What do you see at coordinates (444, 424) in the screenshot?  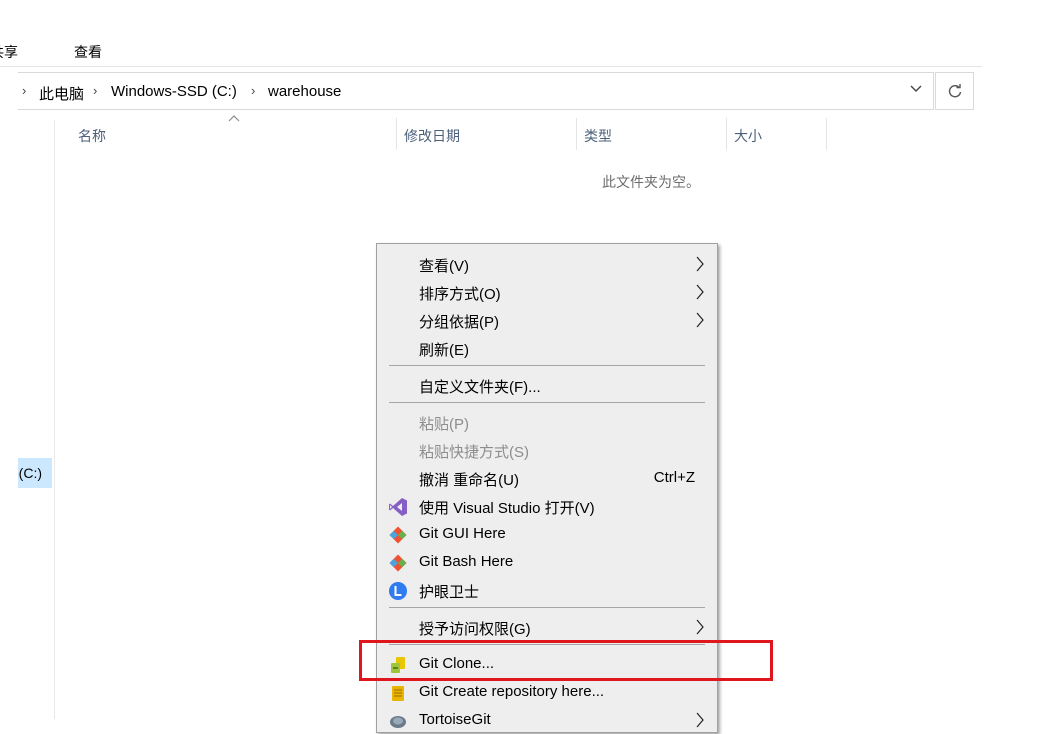 I see `menu-item-label: 粘贴(P)` at bounding box center [444, 424].